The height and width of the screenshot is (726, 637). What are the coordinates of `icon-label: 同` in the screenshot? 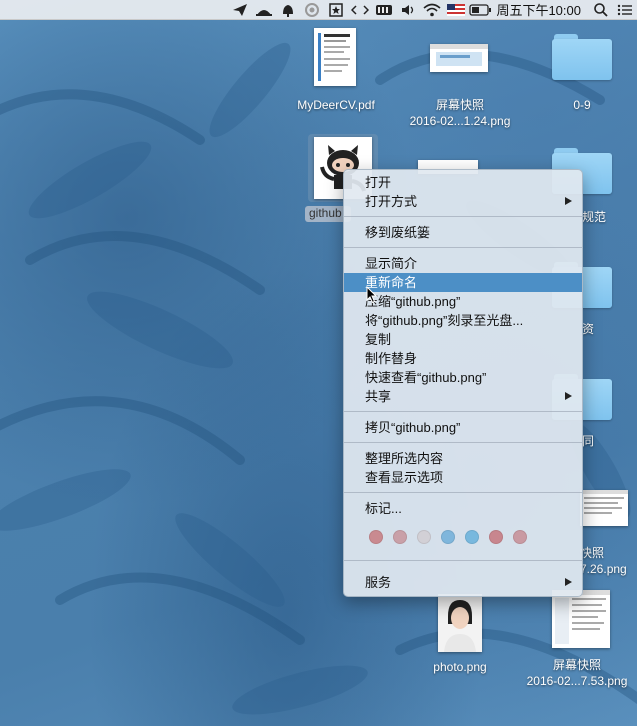 It's located at (588, 441).